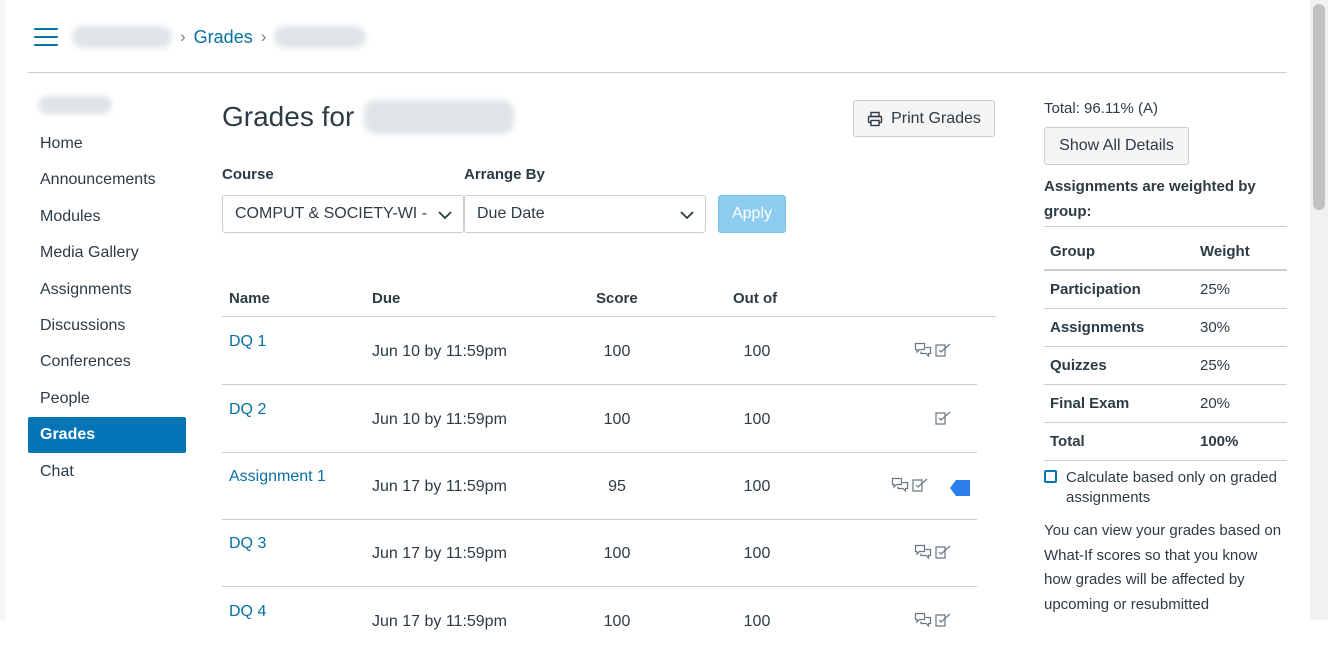 This screenshot has width=1328, height=654. I want to click on grades-table-header: Name Due Score Out of, so click(609, 302).